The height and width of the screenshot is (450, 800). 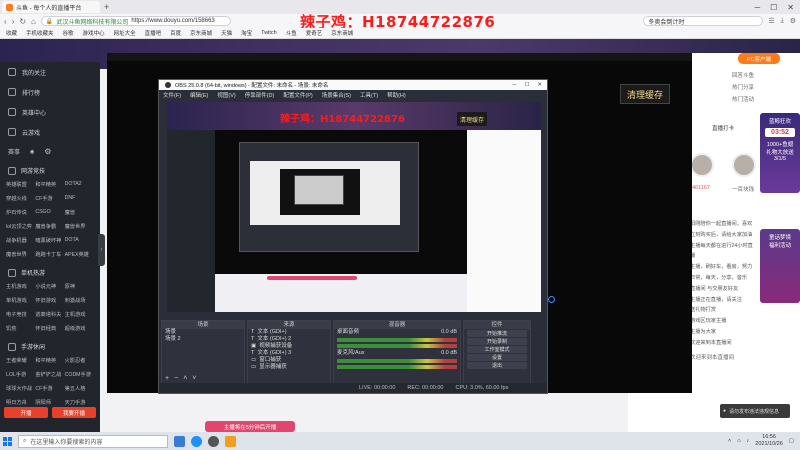 What do you see at coordinates (757, 7) in the screenshot?
I see `minimize-icon: ─` at bounding box center [757, 7].